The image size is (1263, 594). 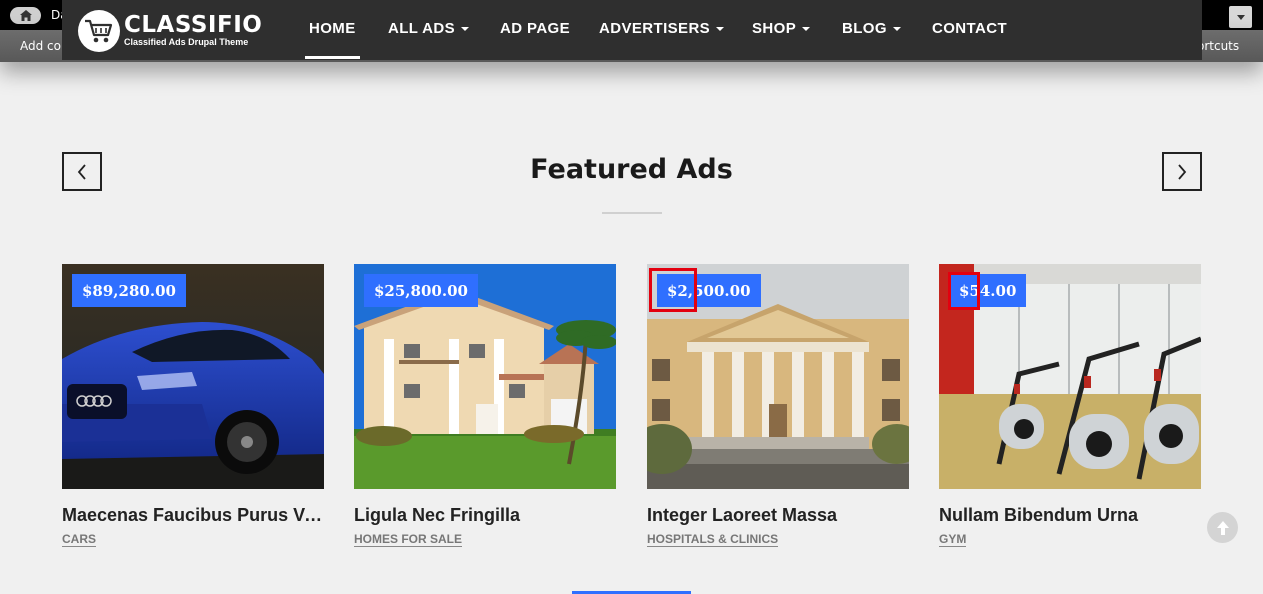 I want to click on ad-image-car: $89,280.00, so click(x=193, y=376).